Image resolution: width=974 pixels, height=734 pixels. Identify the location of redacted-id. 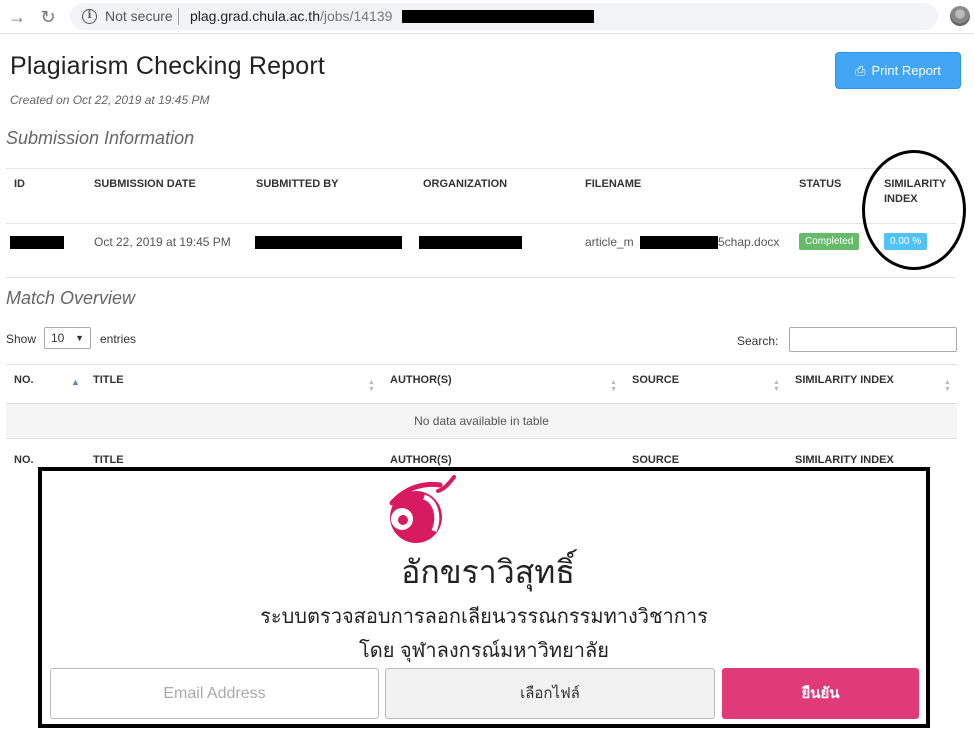
(37, 242).